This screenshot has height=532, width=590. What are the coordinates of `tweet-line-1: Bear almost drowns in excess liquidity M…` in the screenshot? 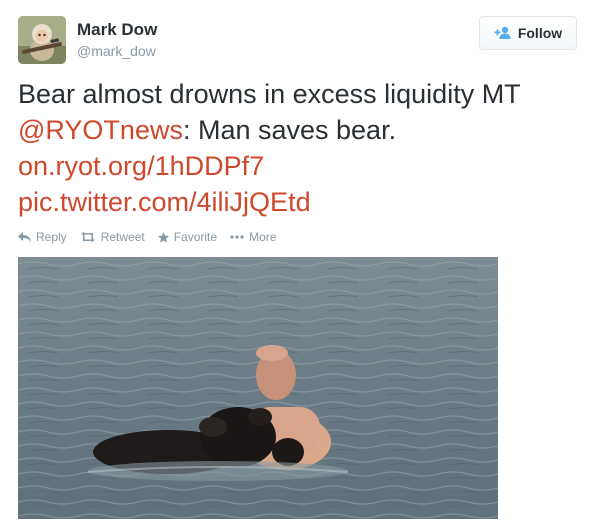 It's located at (269, 94).